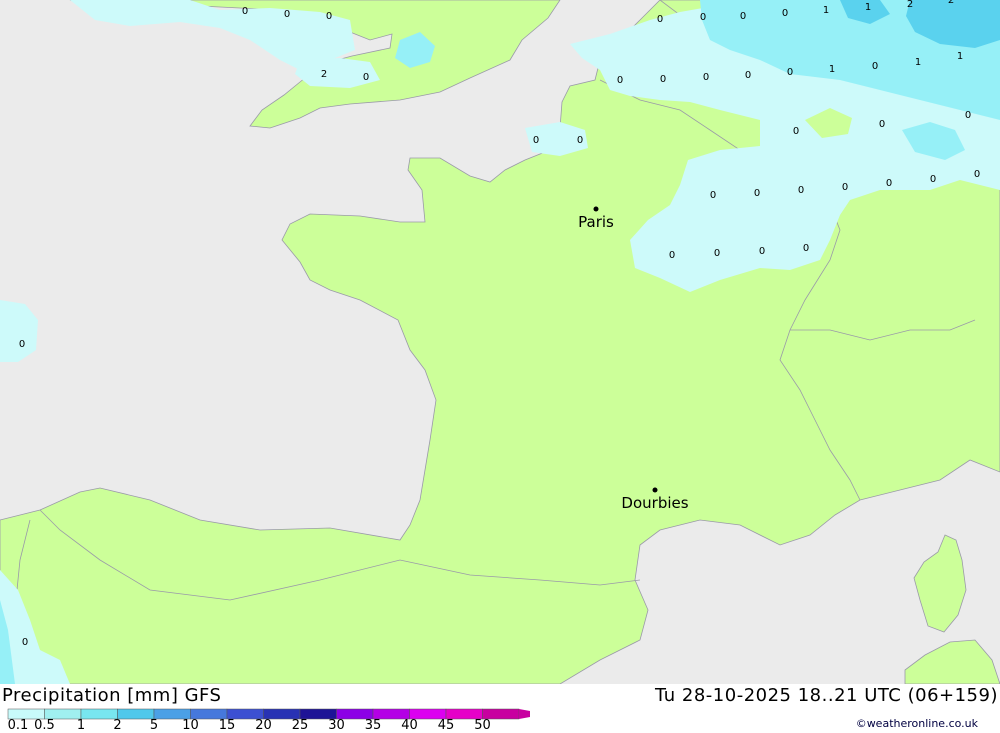 This screenshot has height=733, width=1000. I want to click on legend-tick-label: 20, so click(263, 725).